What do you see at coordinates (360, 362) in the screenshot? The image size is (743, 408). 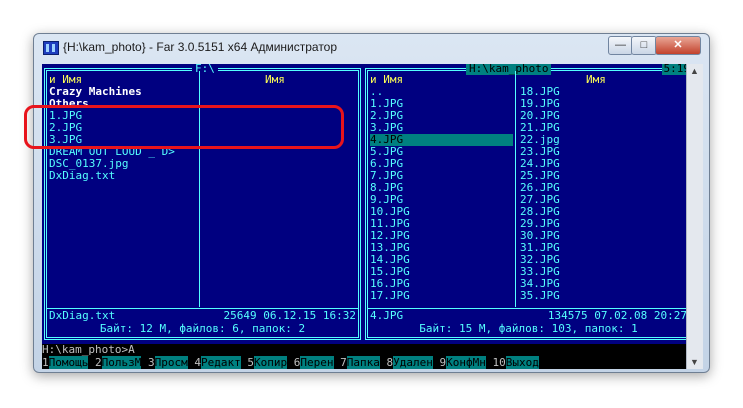 I see `f7-key: 7Папка` at bounding box center [360, 362].